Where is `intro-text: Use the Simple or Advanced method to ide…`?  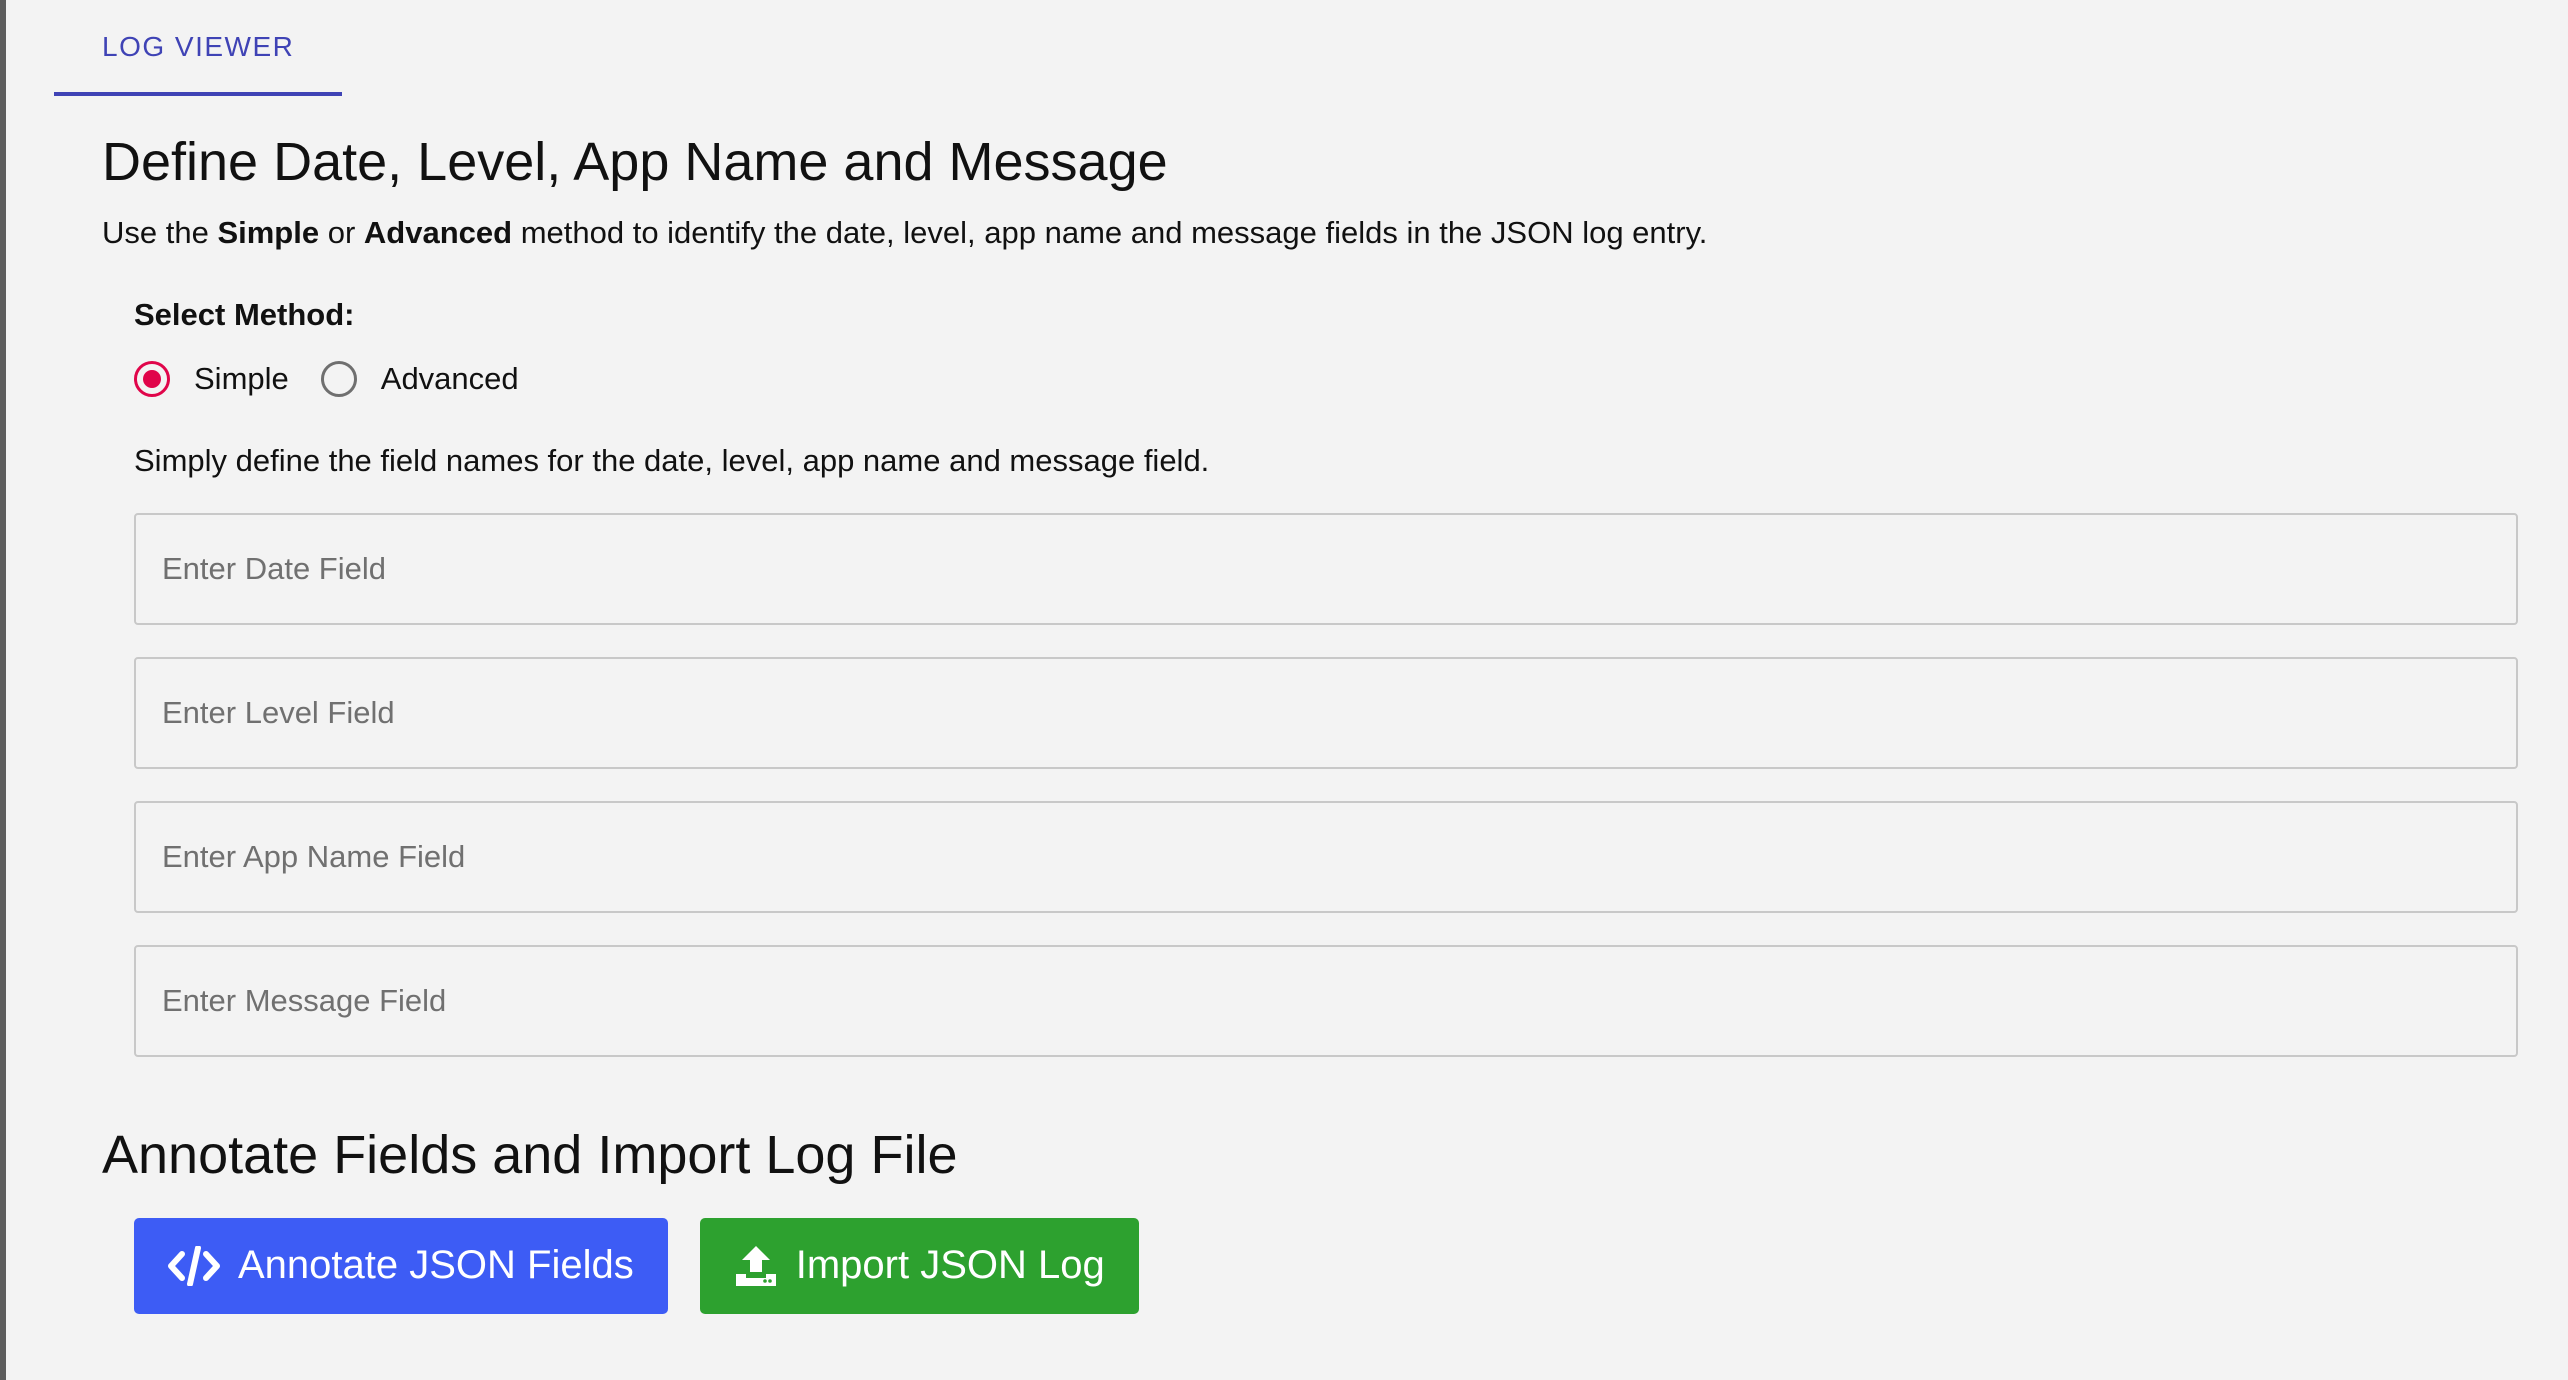 intro-text: Use the Simple or Advanced method to ide… is located at coordinates (1310, 233).